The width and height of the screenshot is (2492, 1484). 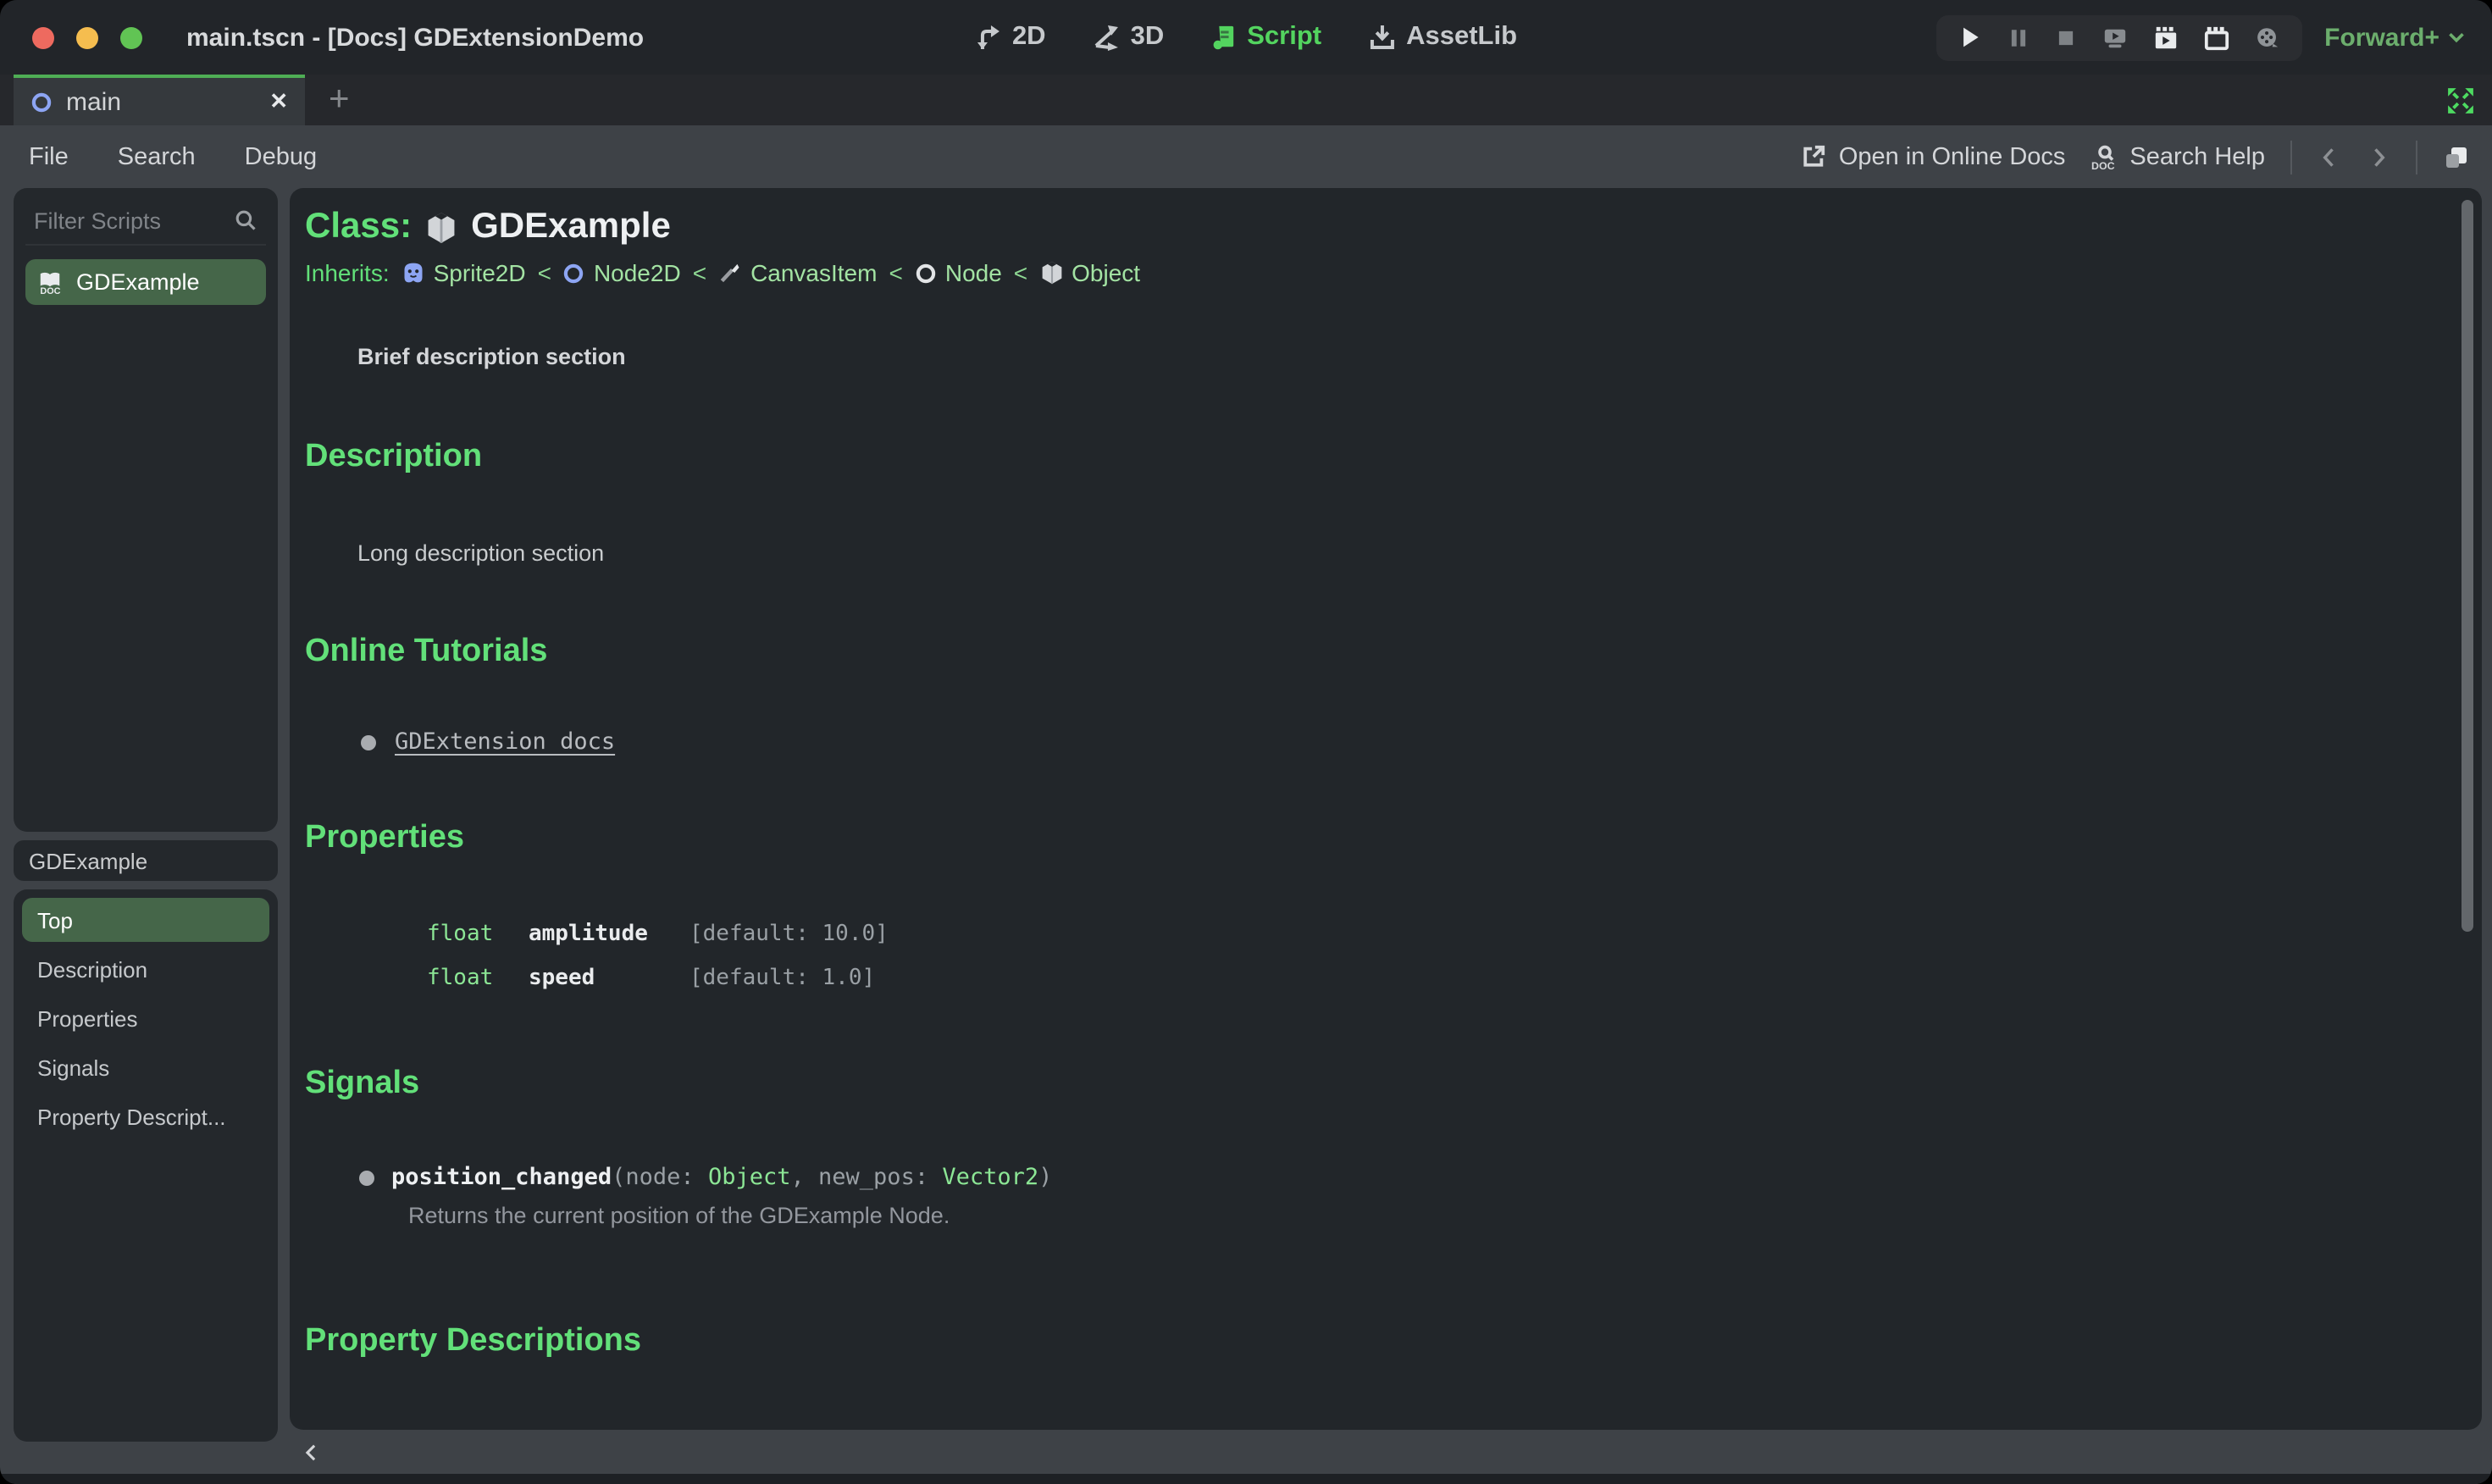 I want to click on tab-2d: 2D, so click(x=1010, y=37).